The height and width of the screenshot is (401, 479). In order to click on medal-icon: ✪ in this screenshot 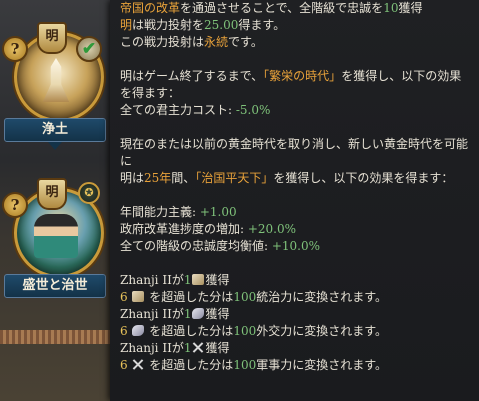, I will do `click(89, 193)`.